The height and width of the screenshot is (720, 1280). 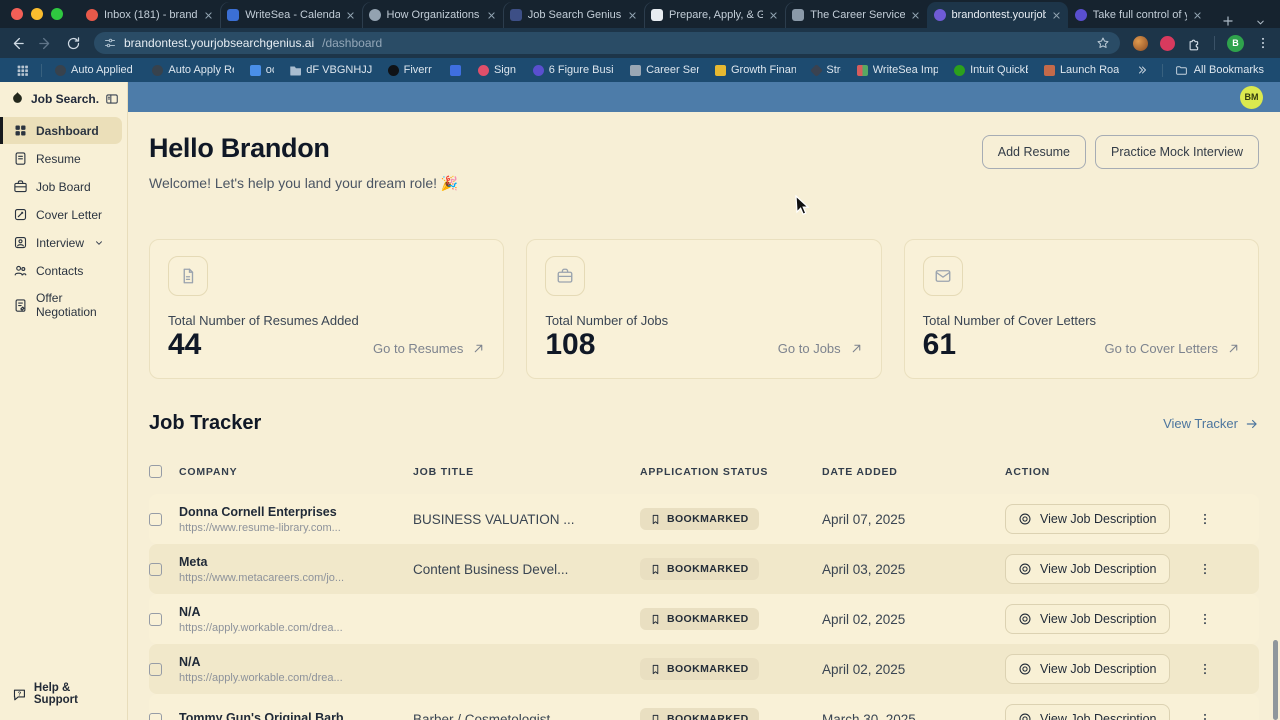 What do you see at coordinates (714, 15) in the screenshot?
I see `browser-tab: Prepare, Apply, & Get Hir` at bounding box center [714, 15].